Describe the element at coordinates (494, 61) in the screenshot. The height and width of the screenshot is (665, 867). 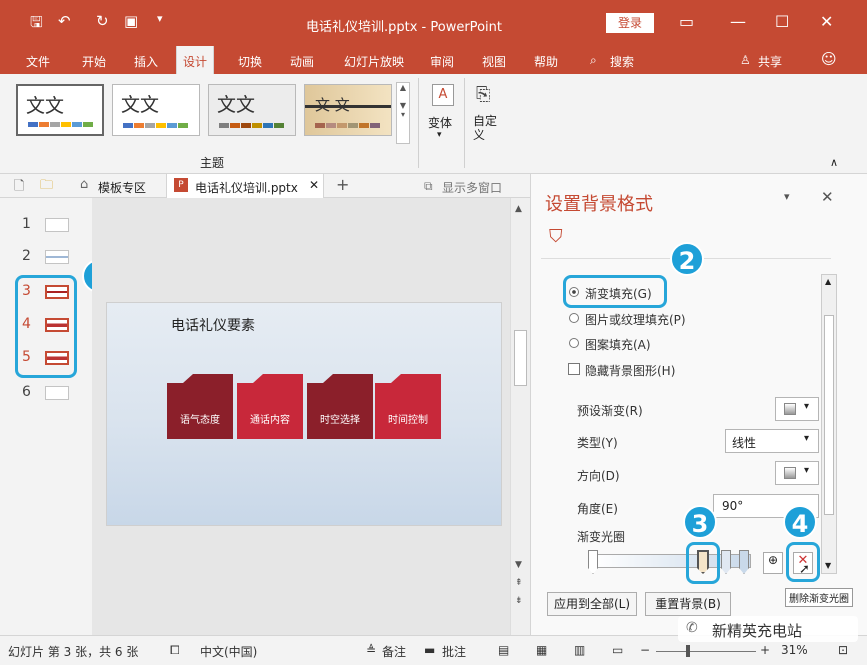
I see `tab-view: 视图` at that location.